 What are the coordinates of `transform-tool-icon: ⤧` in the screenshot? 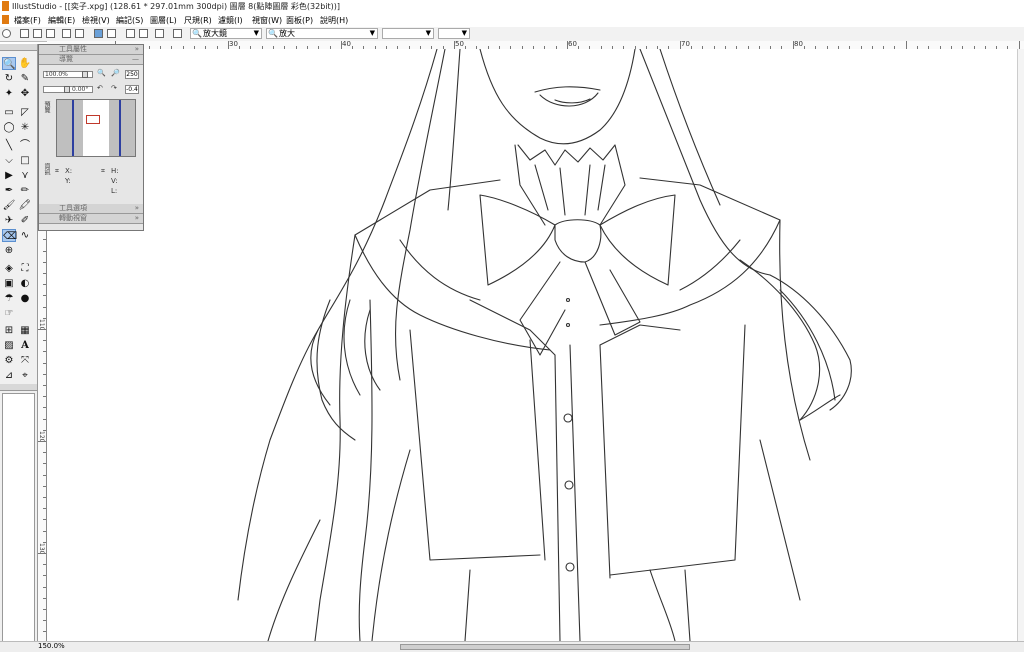 It's located at (25, 360).